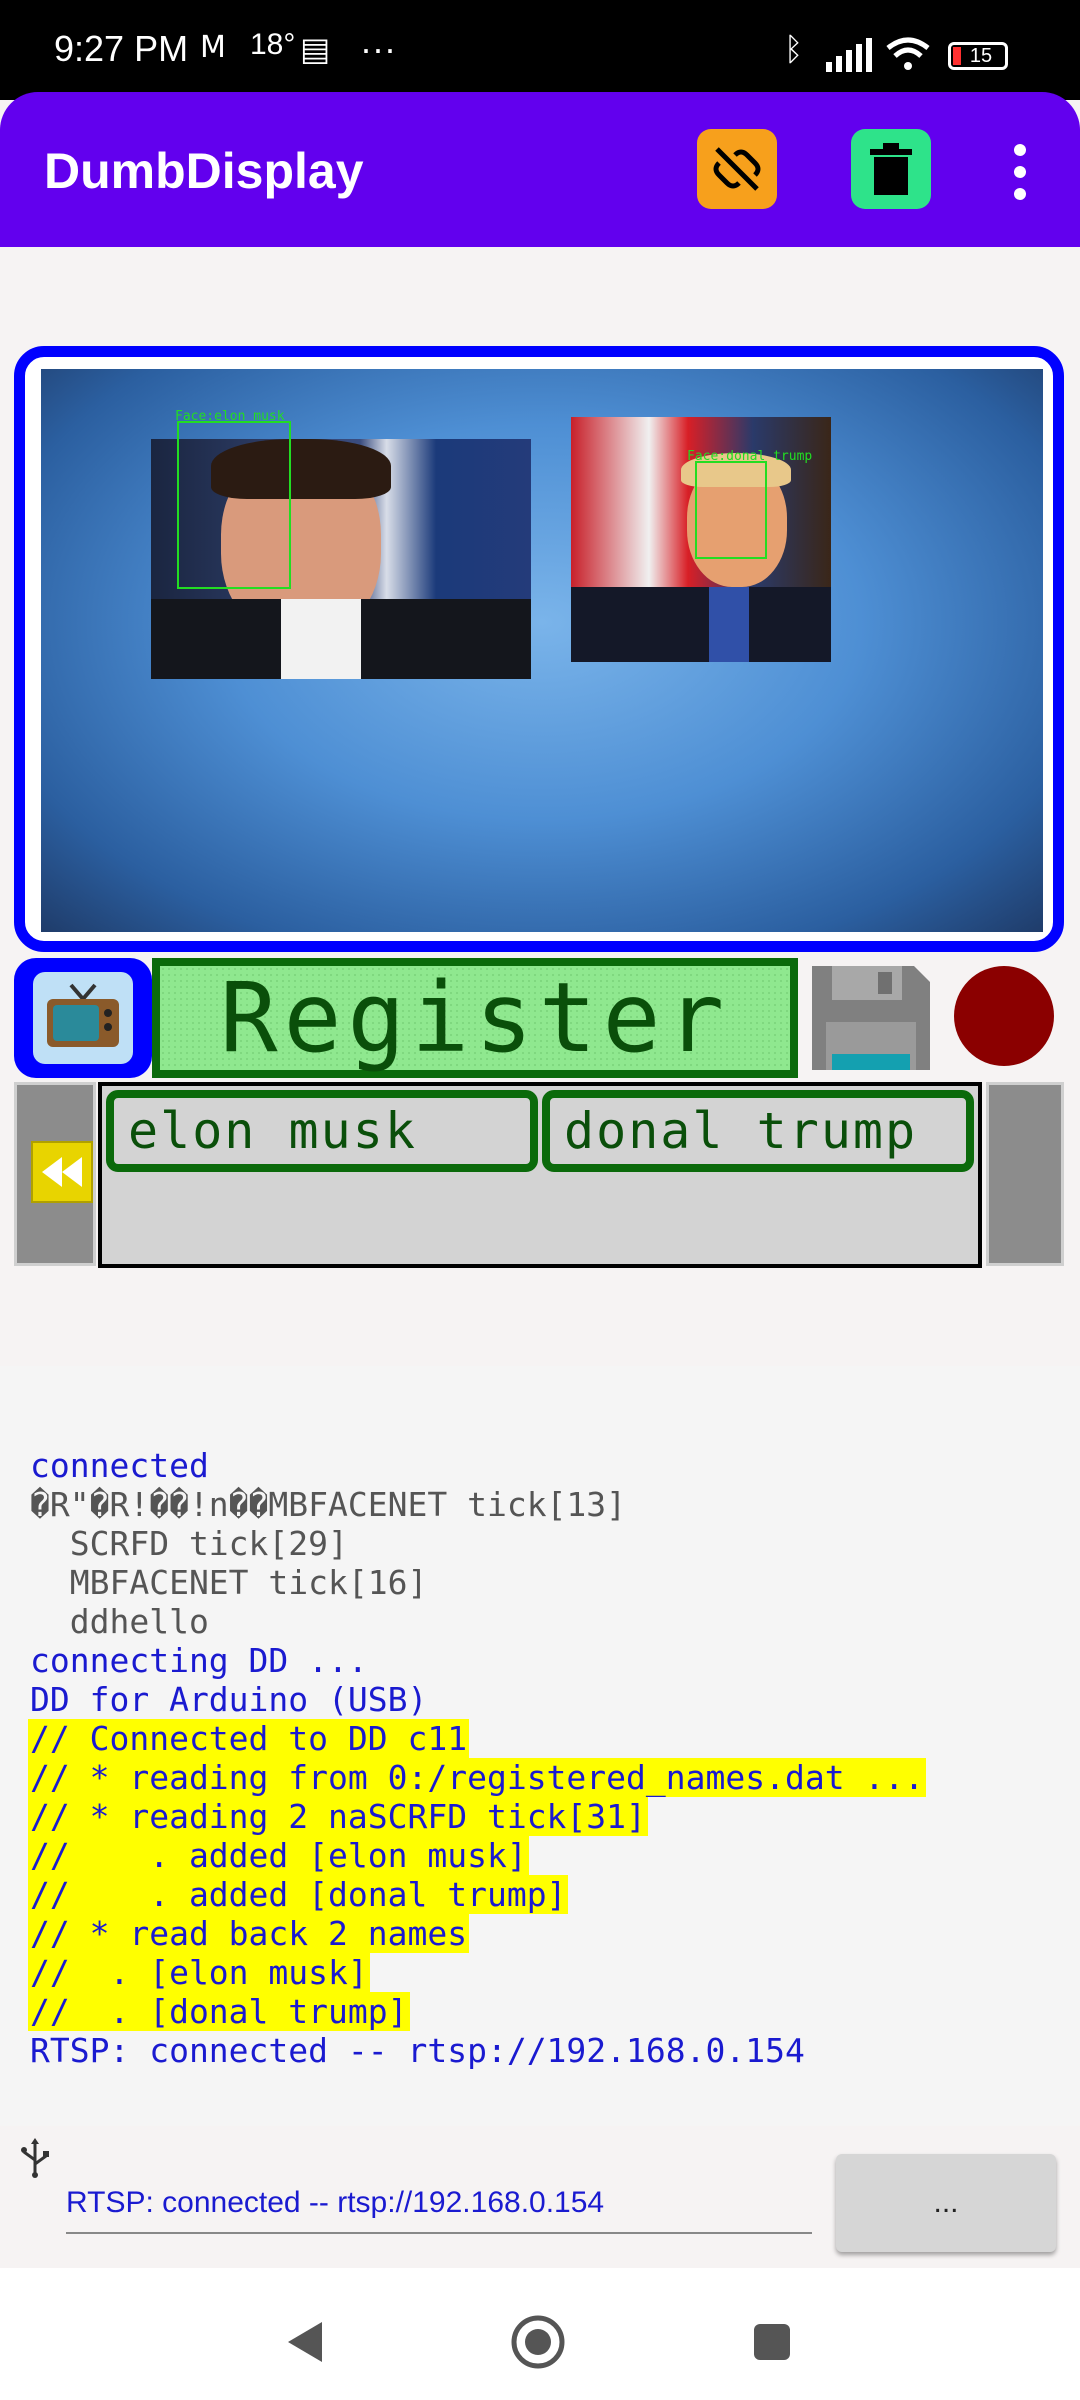 Image resolution: width=1080 pixels, height=2400 pixels. What do you see at coordinates (417, 2050) in the screenshot?
I see `log-line-text: RTSP: connected -- rtsp://192.168.0.154` at bounding box center [417, 2050].